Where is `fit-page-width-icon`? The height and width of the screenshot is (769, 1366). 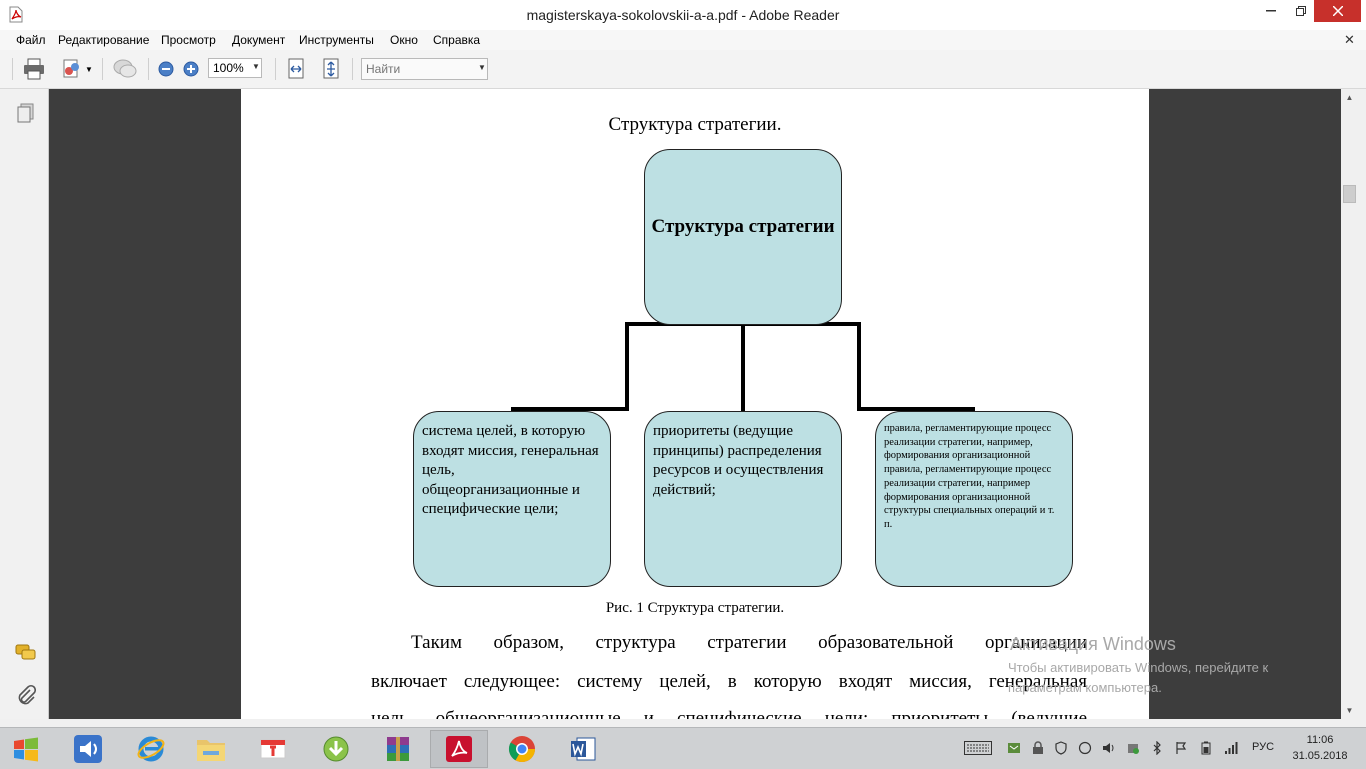 fit-page-width-icon is located at coordinates (296, 68).